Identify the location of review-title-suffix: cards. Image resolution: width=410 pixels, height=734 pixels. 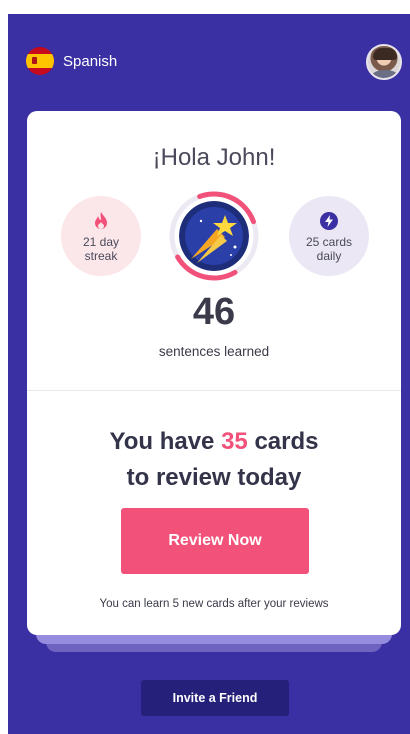
(286, 441).